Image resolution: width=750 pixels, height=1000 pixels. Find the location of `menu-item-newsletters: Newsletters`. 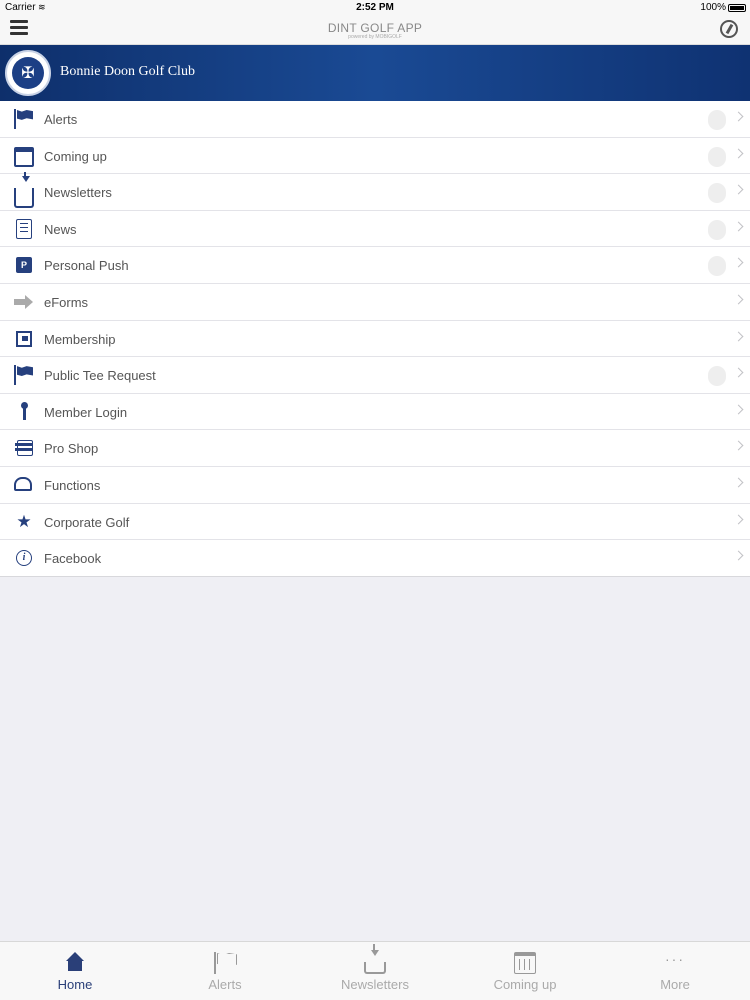

menu-item-newsletters: Newsletters is located at coordinates (375, 191).